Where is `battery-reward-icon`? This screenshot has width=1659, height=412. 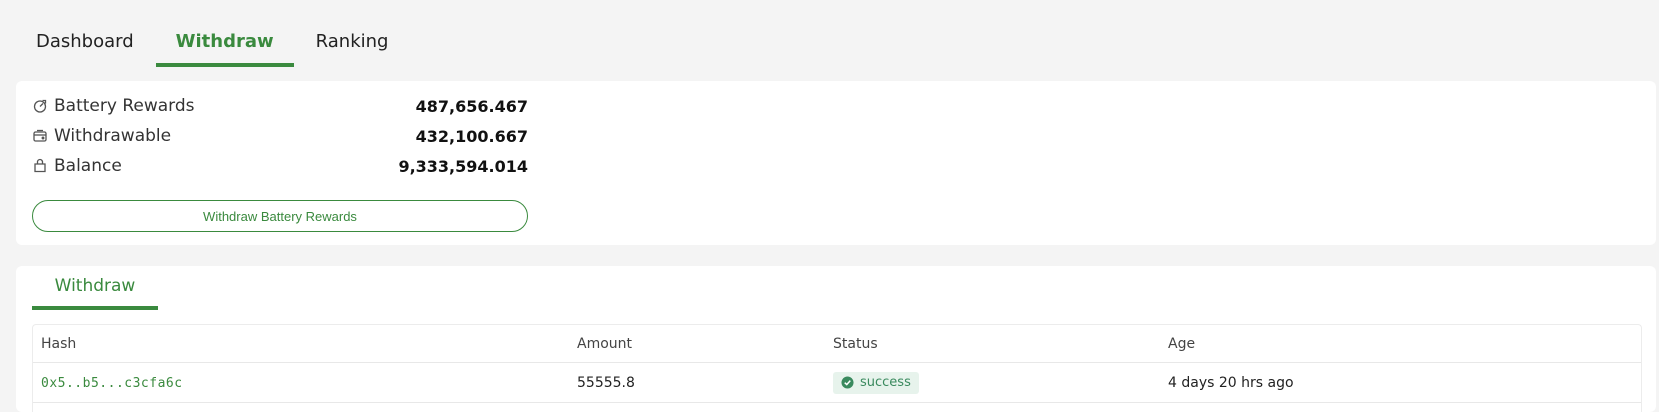
battery-reward-icon is located at coordinates (40, 106).